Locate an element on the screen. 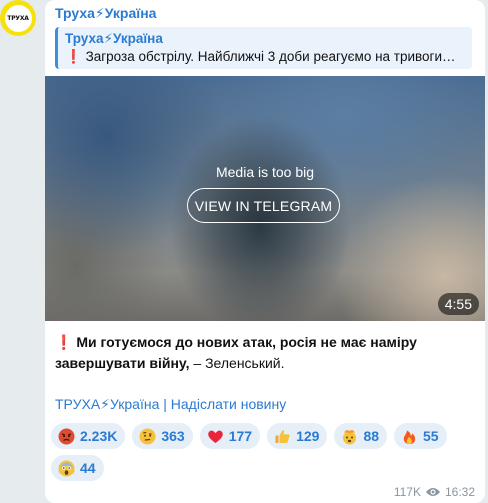 The height and width of the screenshot is (503, 488). video-duration-badge: 4:55 is located at coordinates (458, 304).